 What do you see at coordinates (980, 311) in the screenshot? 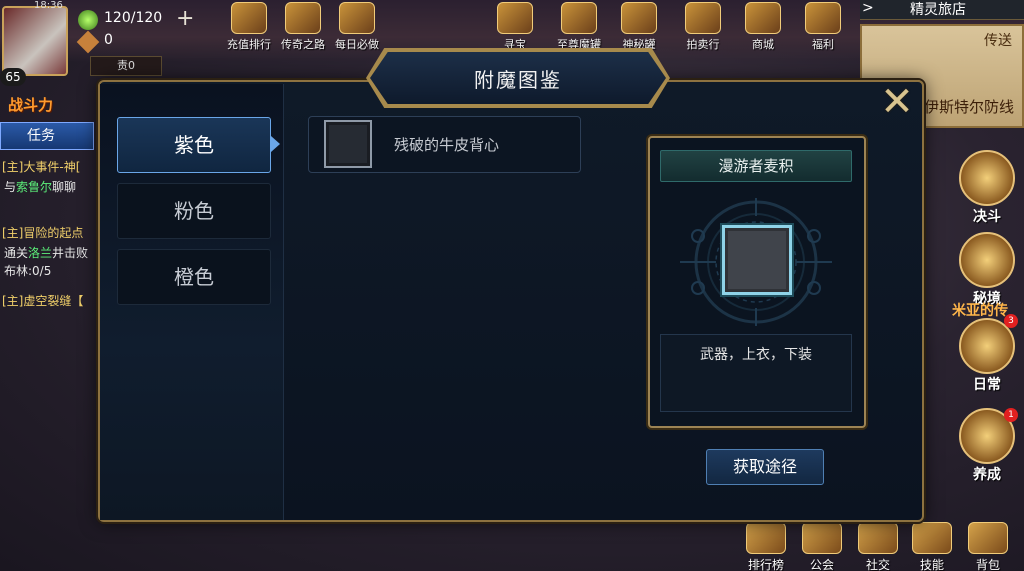
I see `side-event-caption: 米亚的传` at bounding box center [980, 311].